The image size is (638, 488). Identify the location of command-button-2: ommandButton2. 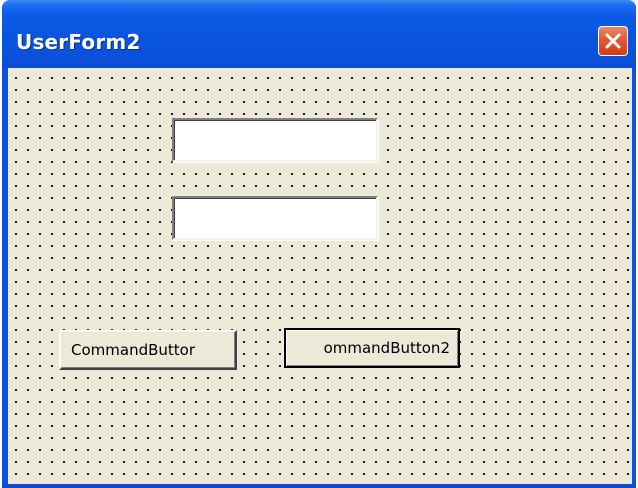
(372, 348).